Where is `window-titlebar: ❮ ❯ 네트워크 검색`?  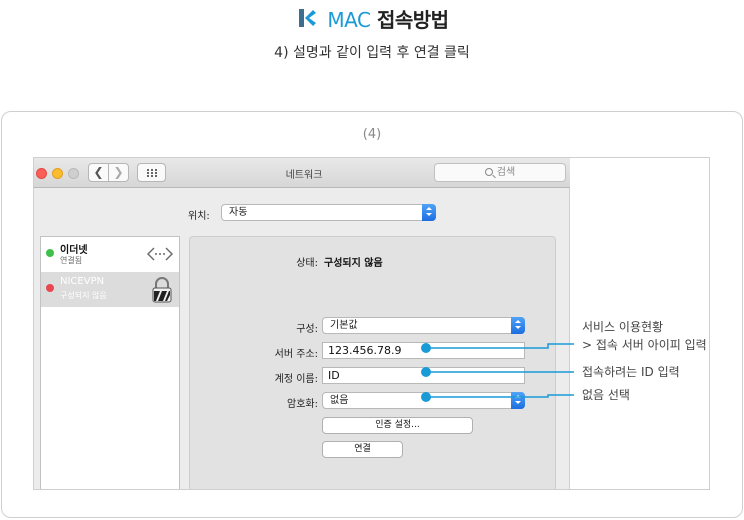 window-titlebar: ❮ ❯ 네트워크 검색 is located at coordinates (302, 173).